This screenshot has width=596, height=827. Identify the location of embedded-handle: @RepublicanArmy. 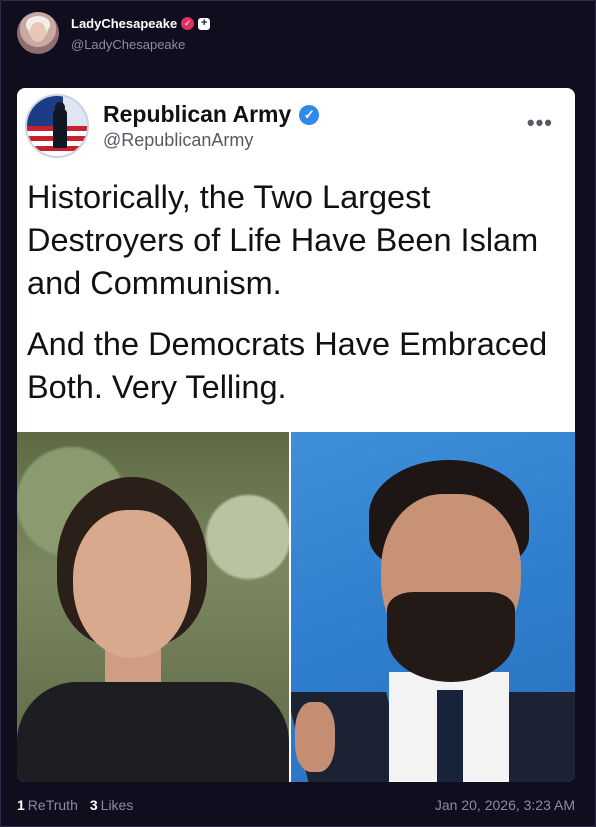
(178, 140).